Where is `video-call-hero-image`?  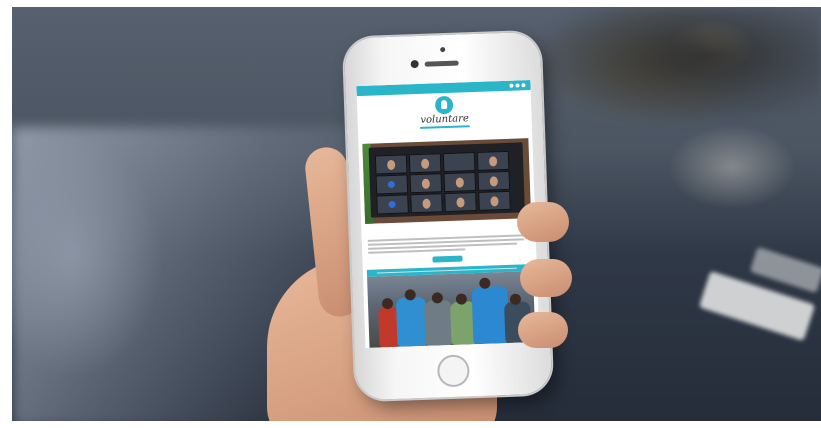
video-call-hero-image is located at coordinates (447, 181).